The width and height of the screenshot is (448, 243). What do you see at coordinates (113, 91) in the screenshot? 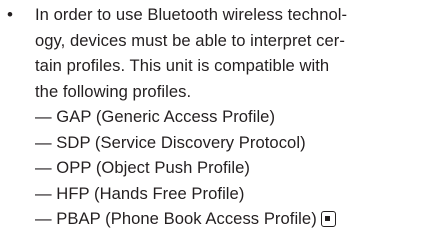
I see `paragraph-line: the following profiles.` at bounding box center [113, 91].